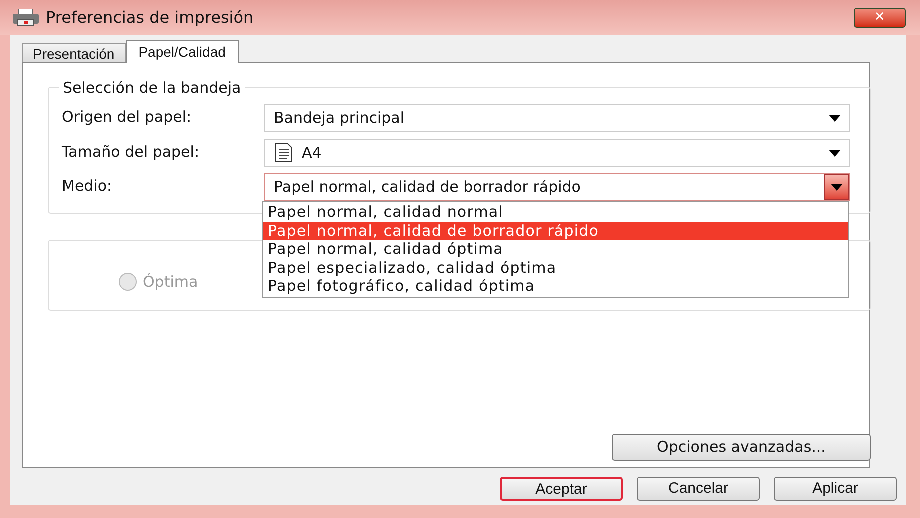 This screenshot has width=920, height=518. Describe the element at coordinates (561, 489) in the screenshot. I see `dialog-button: Aceptar` at that location.